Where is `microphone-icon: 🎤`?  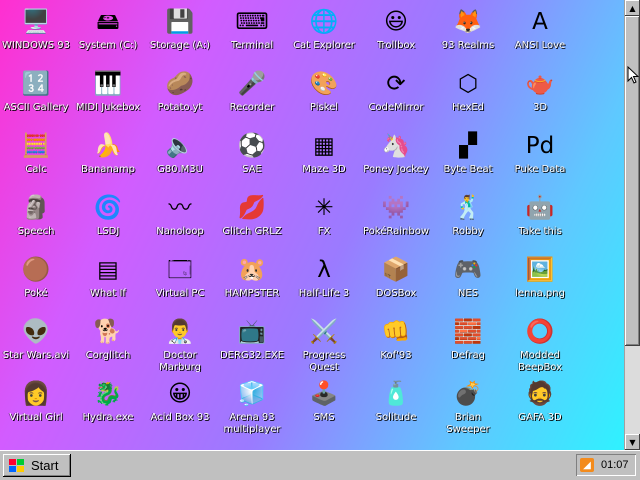
microphone-icon: 🎤 is located at coordinates (252, 84).